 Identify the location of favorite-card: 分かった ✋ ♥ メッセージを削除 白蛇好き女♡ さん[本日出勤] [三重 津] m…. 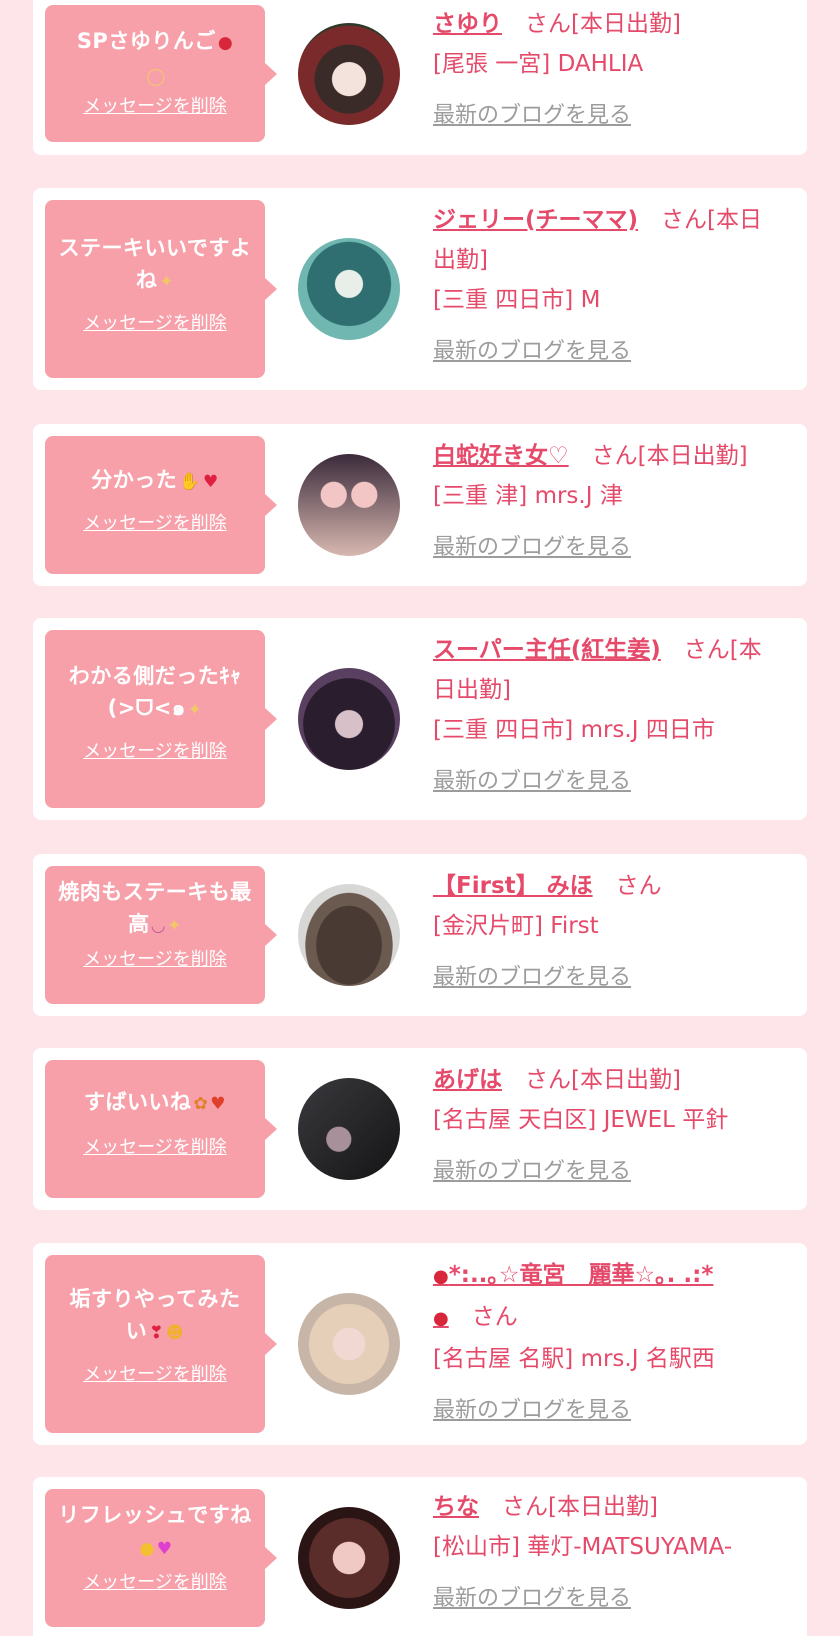
(420, 505).